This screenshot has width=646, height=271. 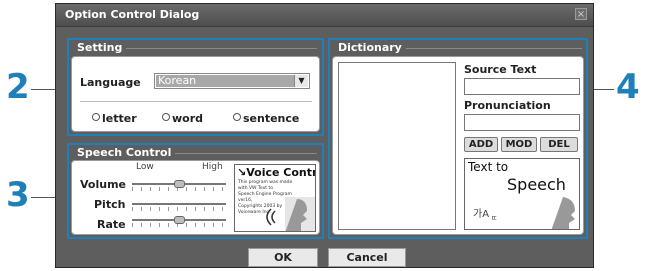 I want to click on radio-word: word, so click(x=182, y=118).